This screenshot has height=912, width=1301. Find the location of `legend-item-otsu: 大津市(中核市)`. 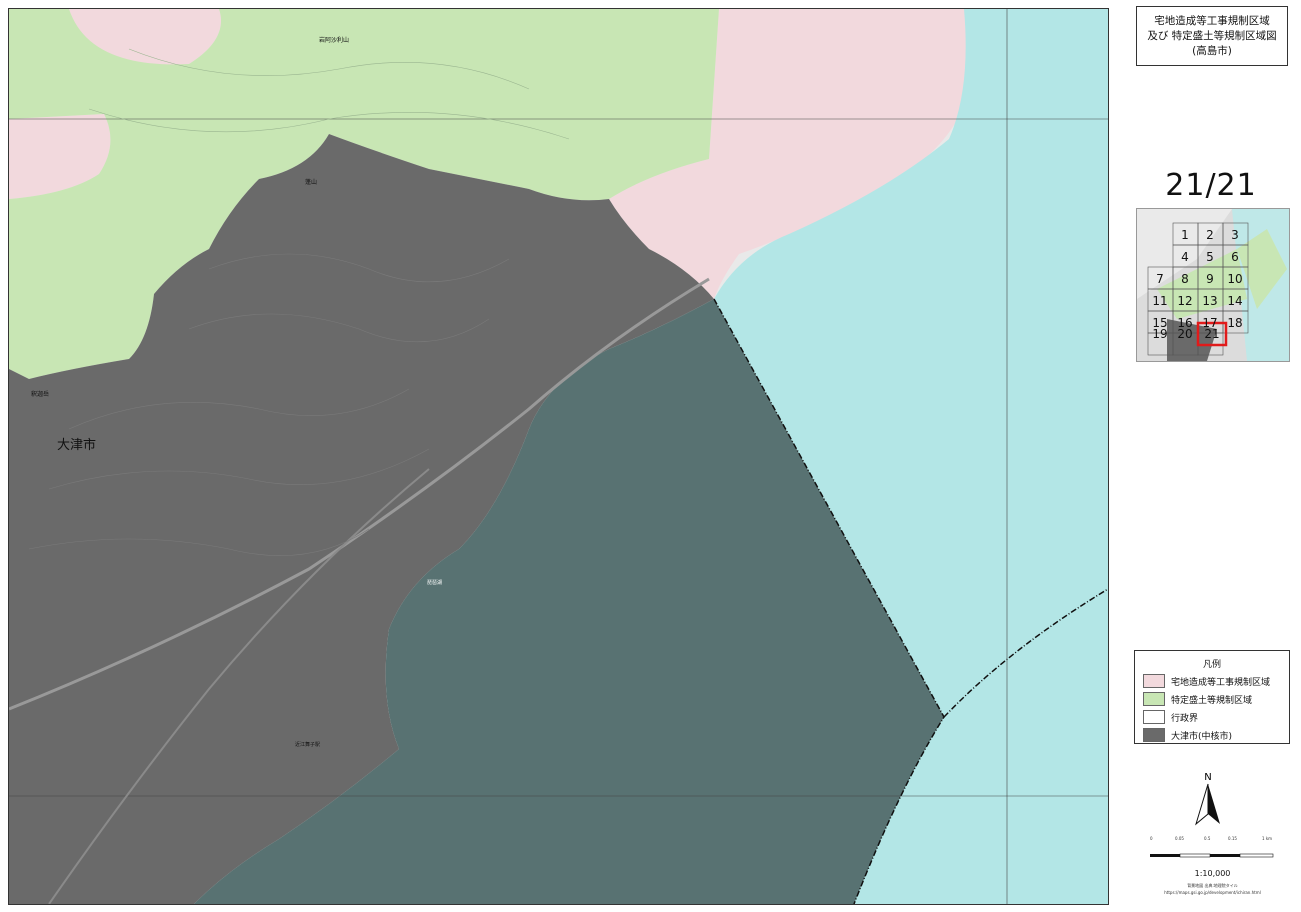

legend-item-otsu: 大津市(中核市) is located at coordinates (1216, 735).